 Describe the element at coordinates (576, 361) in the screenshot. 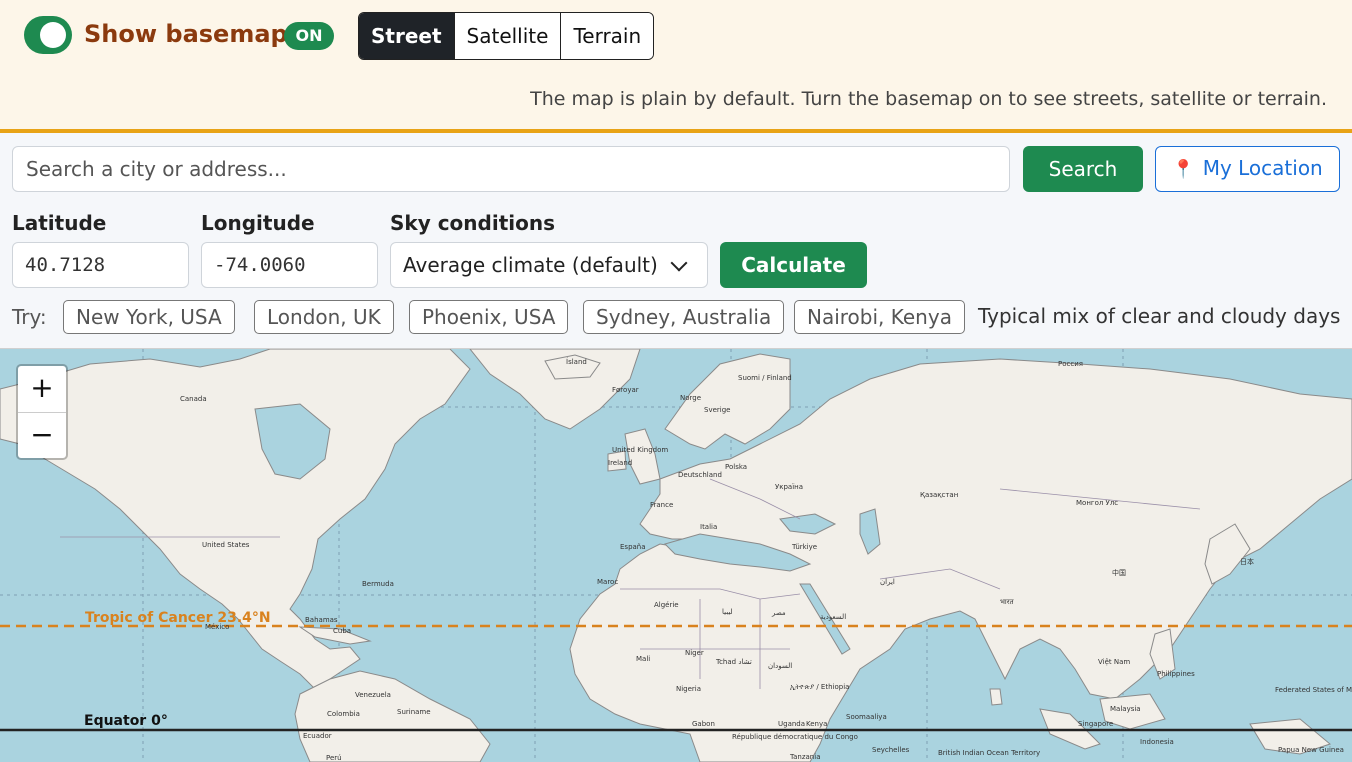

I see `place-label: Ísland` at that location.